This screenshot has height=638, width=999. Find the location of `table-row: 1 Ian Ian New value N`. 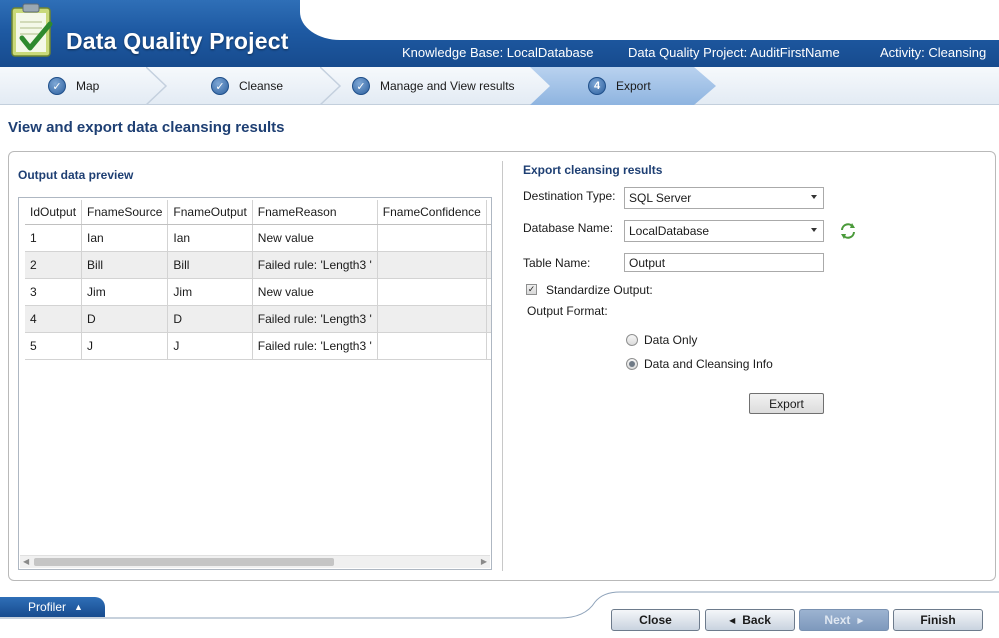

table-row: 1 Ian Ian New value N is located at coordinates (258, 238).